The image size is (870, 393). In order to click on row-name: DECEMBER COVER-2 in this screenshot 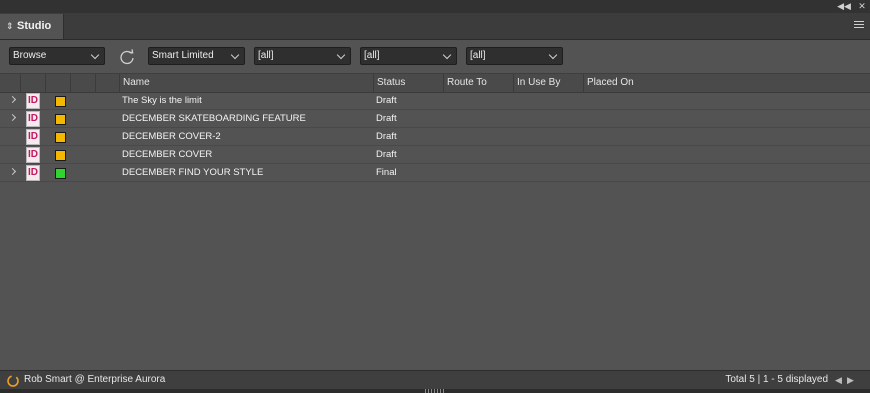, I will do `click(171, 136)`.